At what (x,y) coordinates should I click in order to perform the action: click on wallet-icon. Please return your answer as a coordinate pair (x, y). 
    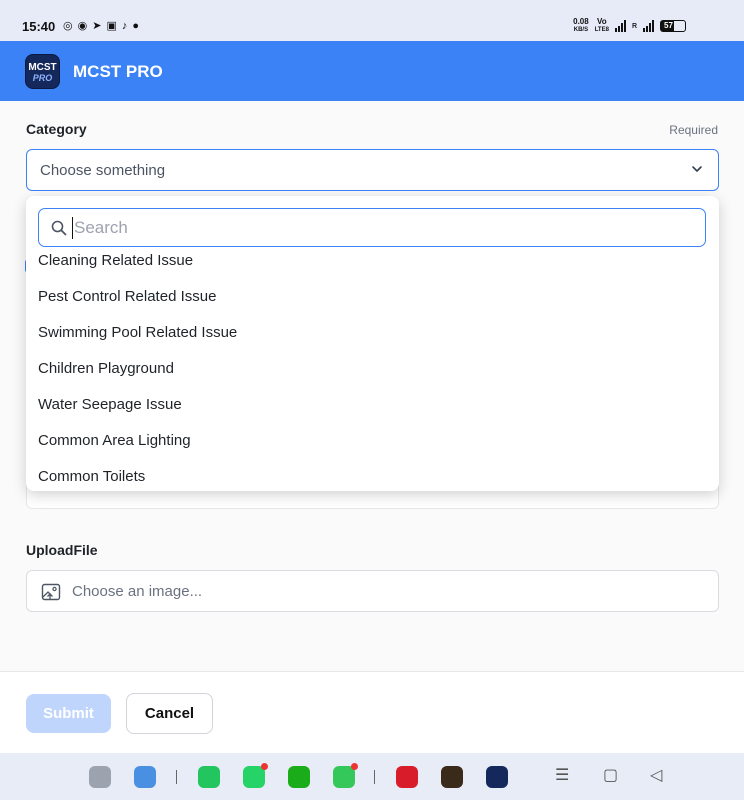
    Looking at the image, I should click on (145, 777).